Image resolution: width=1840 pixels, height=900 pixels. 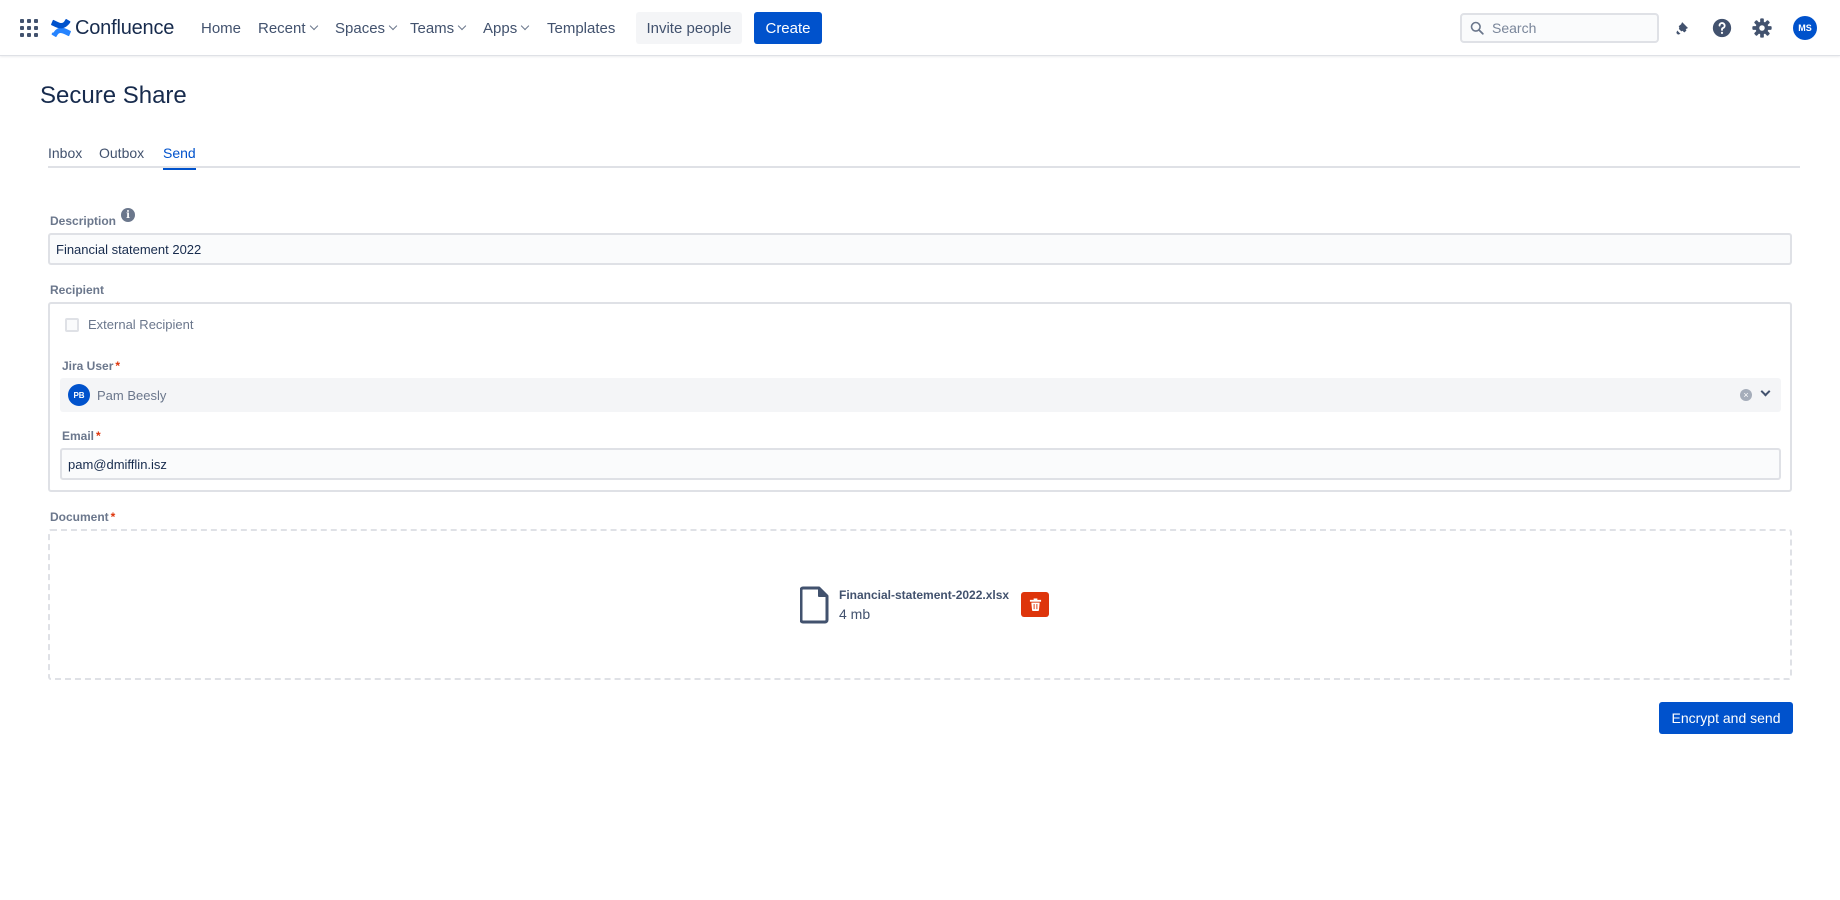 I want to click on nav-teams: Teams, so click(x=438, y=28).